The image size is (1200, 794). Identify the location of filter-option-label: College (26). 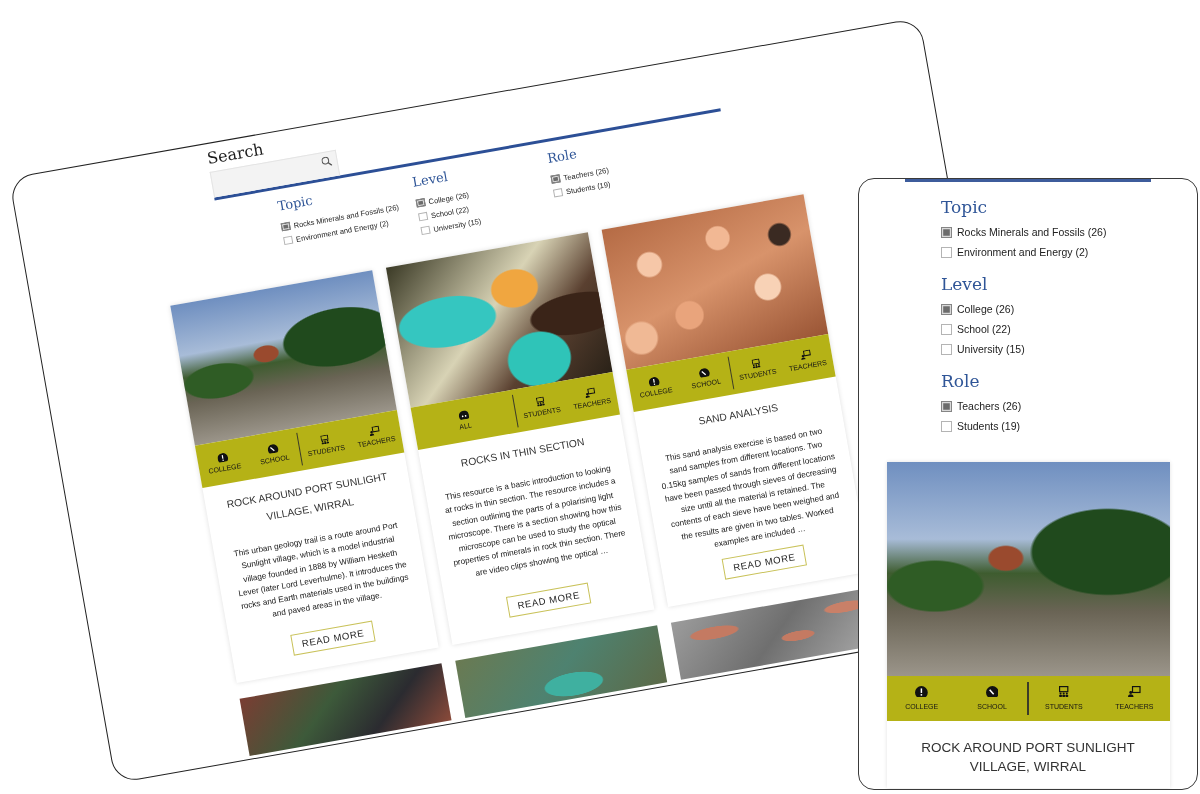
(986, 309).